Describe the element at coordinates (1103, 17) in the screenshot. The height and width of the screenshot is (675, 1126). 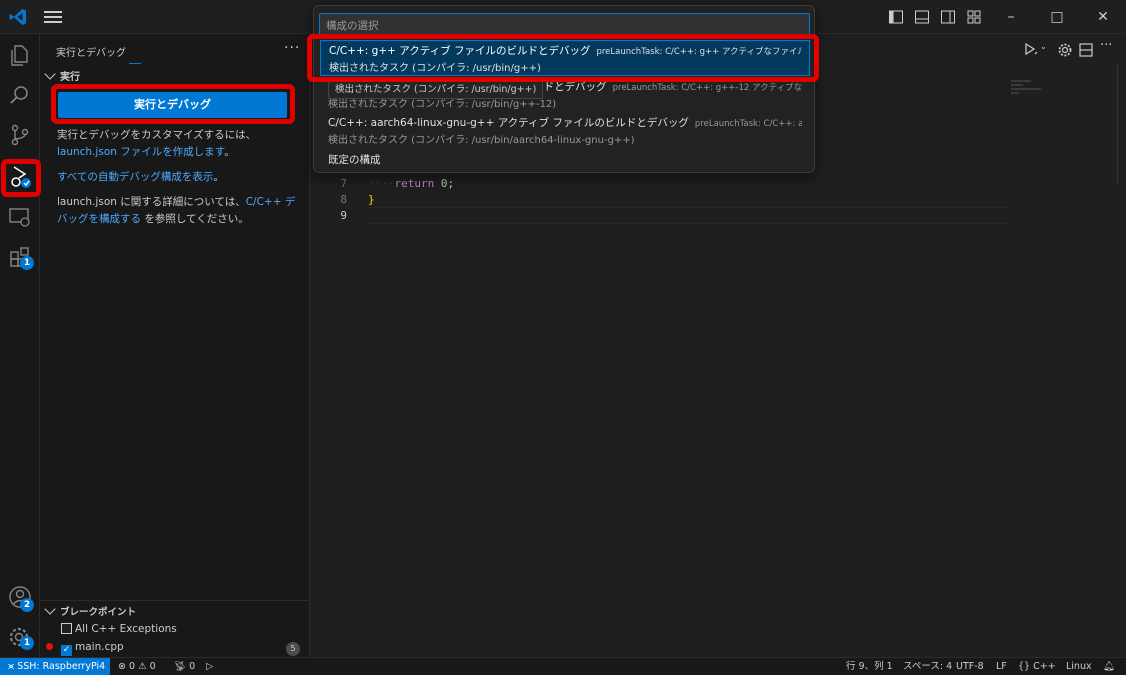
I see `close-button: ✕` at that location.